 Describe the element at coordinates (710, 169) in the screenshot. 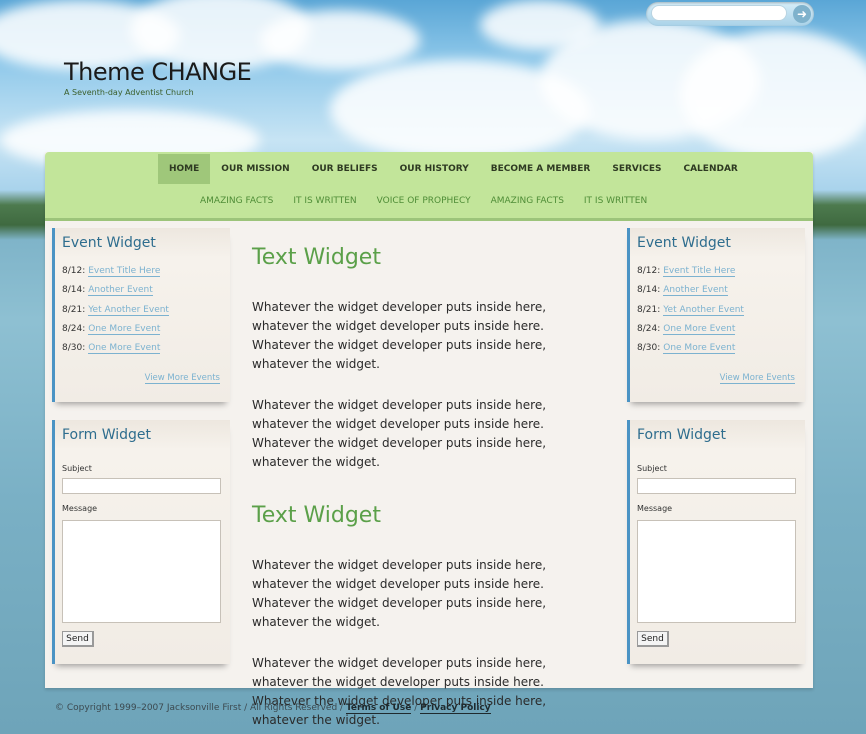

I see `nav-item-calendar: CALENDAR` at that location.